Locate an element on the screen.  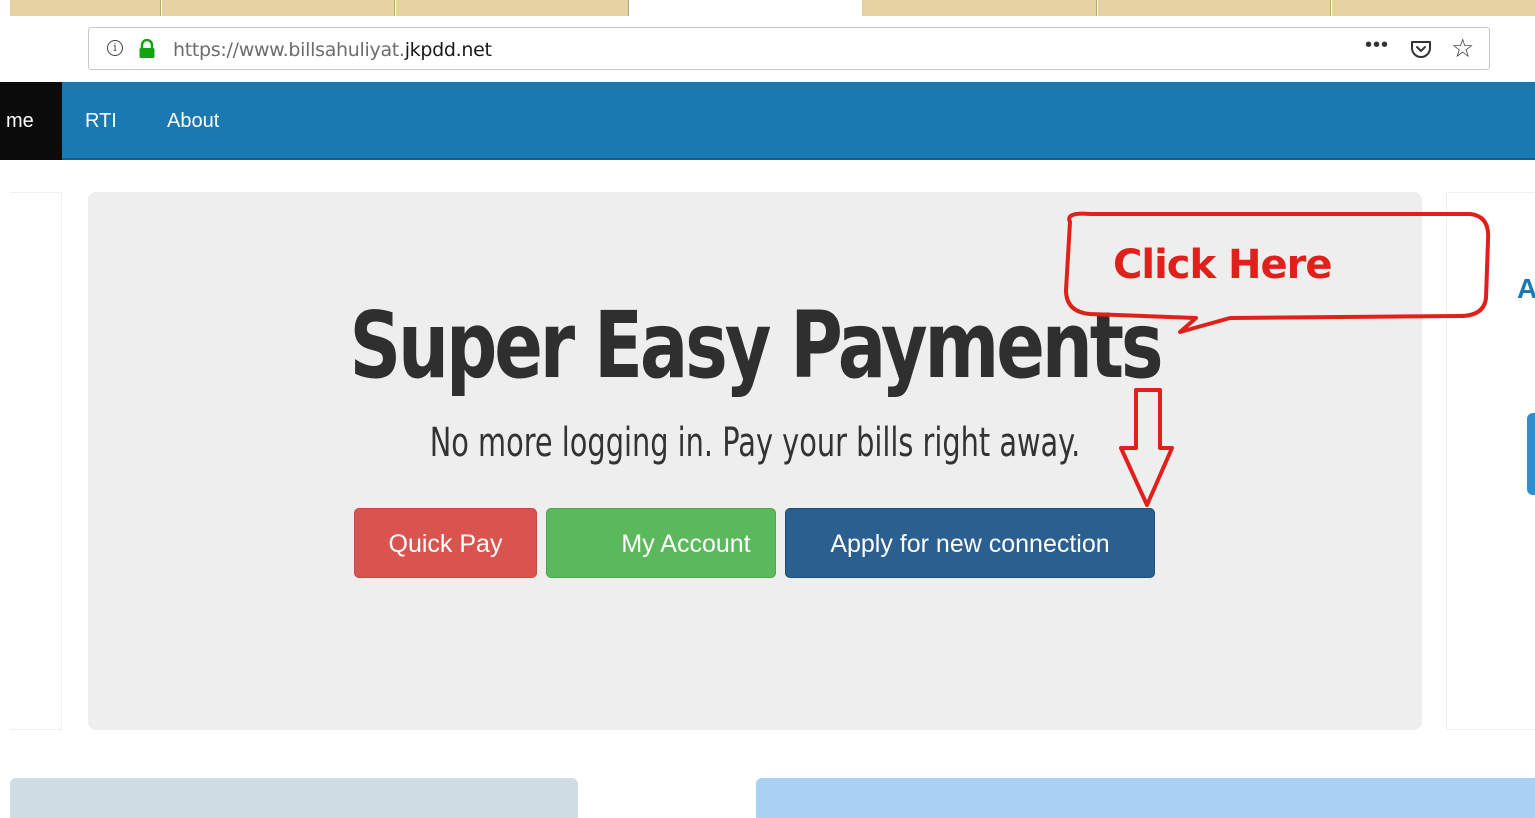
nav-item-home: me is located at coordinates (31, 121).